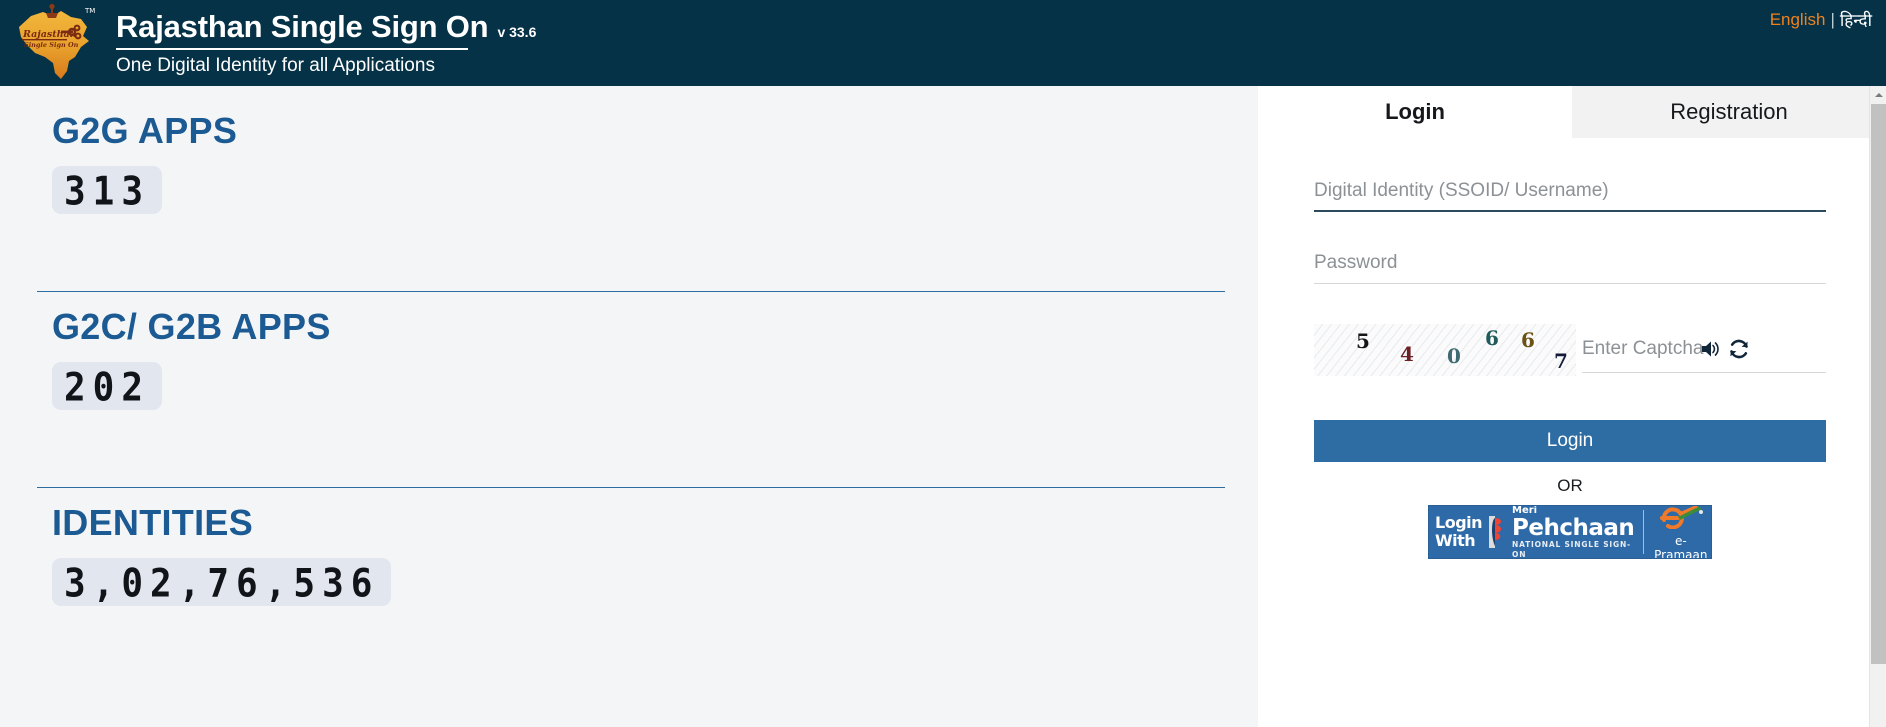 Image resolution: width=1886 pixels, height=727 pixels. Describe the element at coordinates (629, 162) in the screenshot. I see `stat-g2g-apps: G2G APPS 313` at that location.